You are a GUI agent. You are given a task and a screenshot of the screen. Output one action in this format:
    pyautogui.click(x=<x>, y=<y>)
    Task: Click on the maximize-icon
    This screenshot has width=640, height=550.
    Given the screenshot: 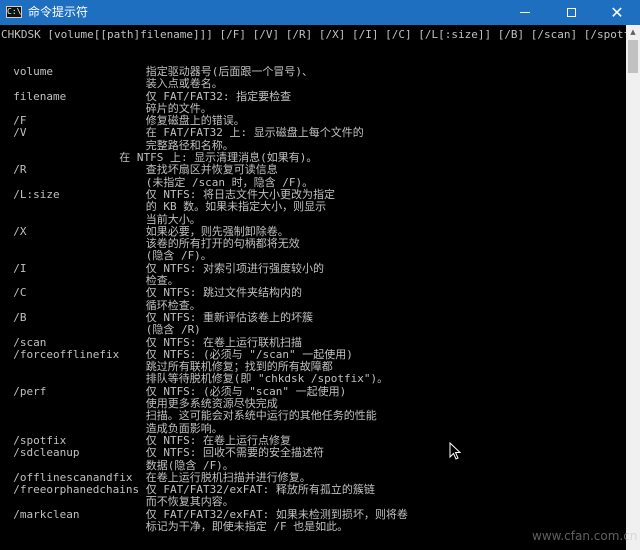 What is the action you would take?
    pyautogui.click(x=571, y=12)
    